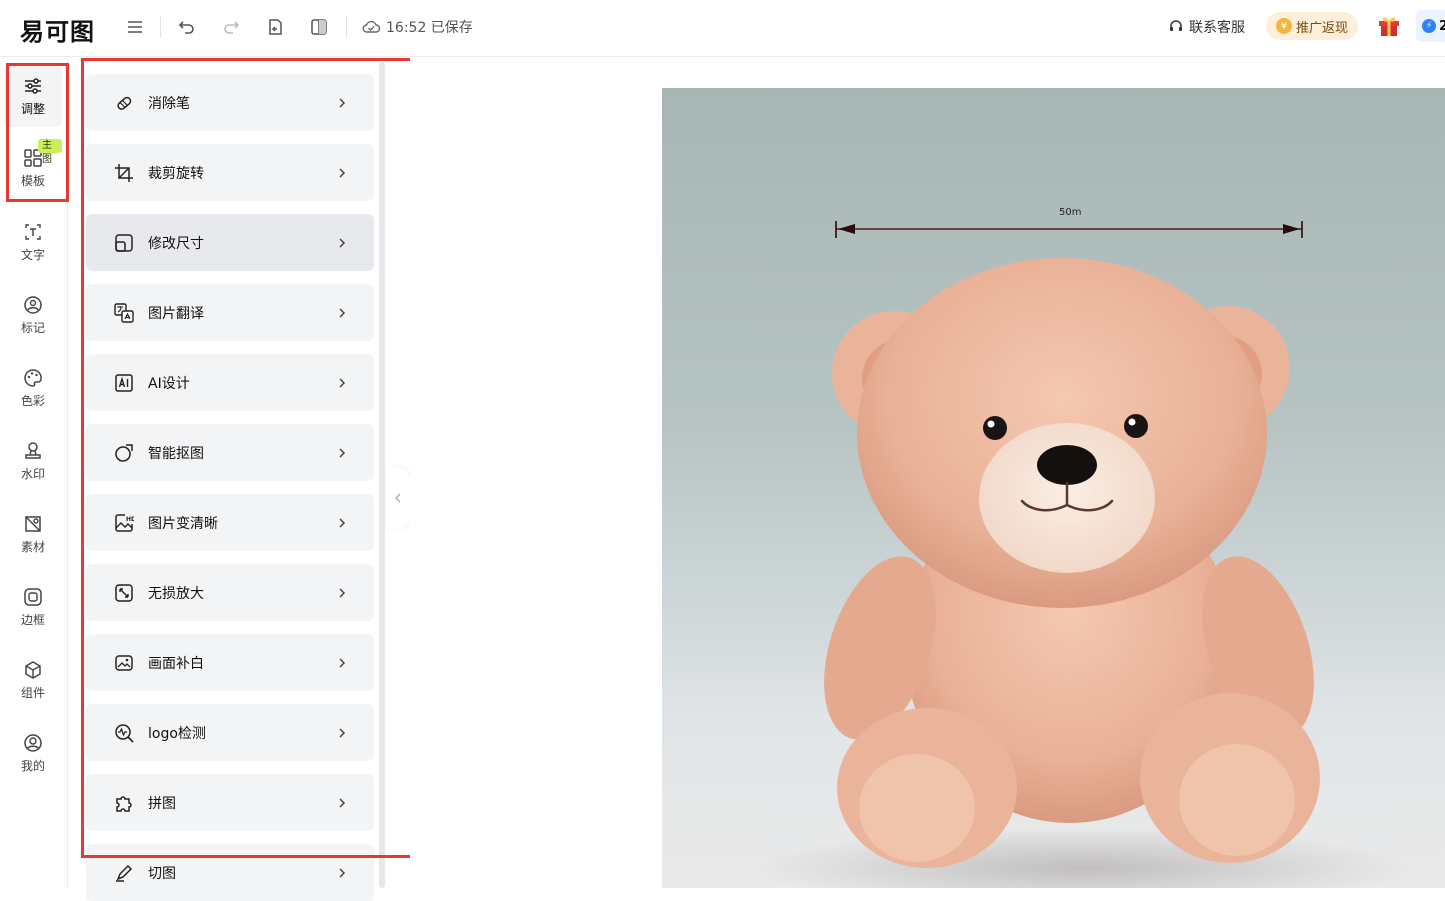 This screenshot has height=901, width=1445. What do you see at coordinates (33, 742) in the screenshot?
I see `user-icon` at bounding box center [33, 742].